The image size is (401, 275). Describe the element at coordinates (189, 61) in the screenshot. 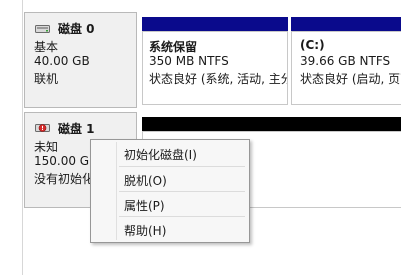

I see `partition-1-size: 350 MB NTFS` at that location.